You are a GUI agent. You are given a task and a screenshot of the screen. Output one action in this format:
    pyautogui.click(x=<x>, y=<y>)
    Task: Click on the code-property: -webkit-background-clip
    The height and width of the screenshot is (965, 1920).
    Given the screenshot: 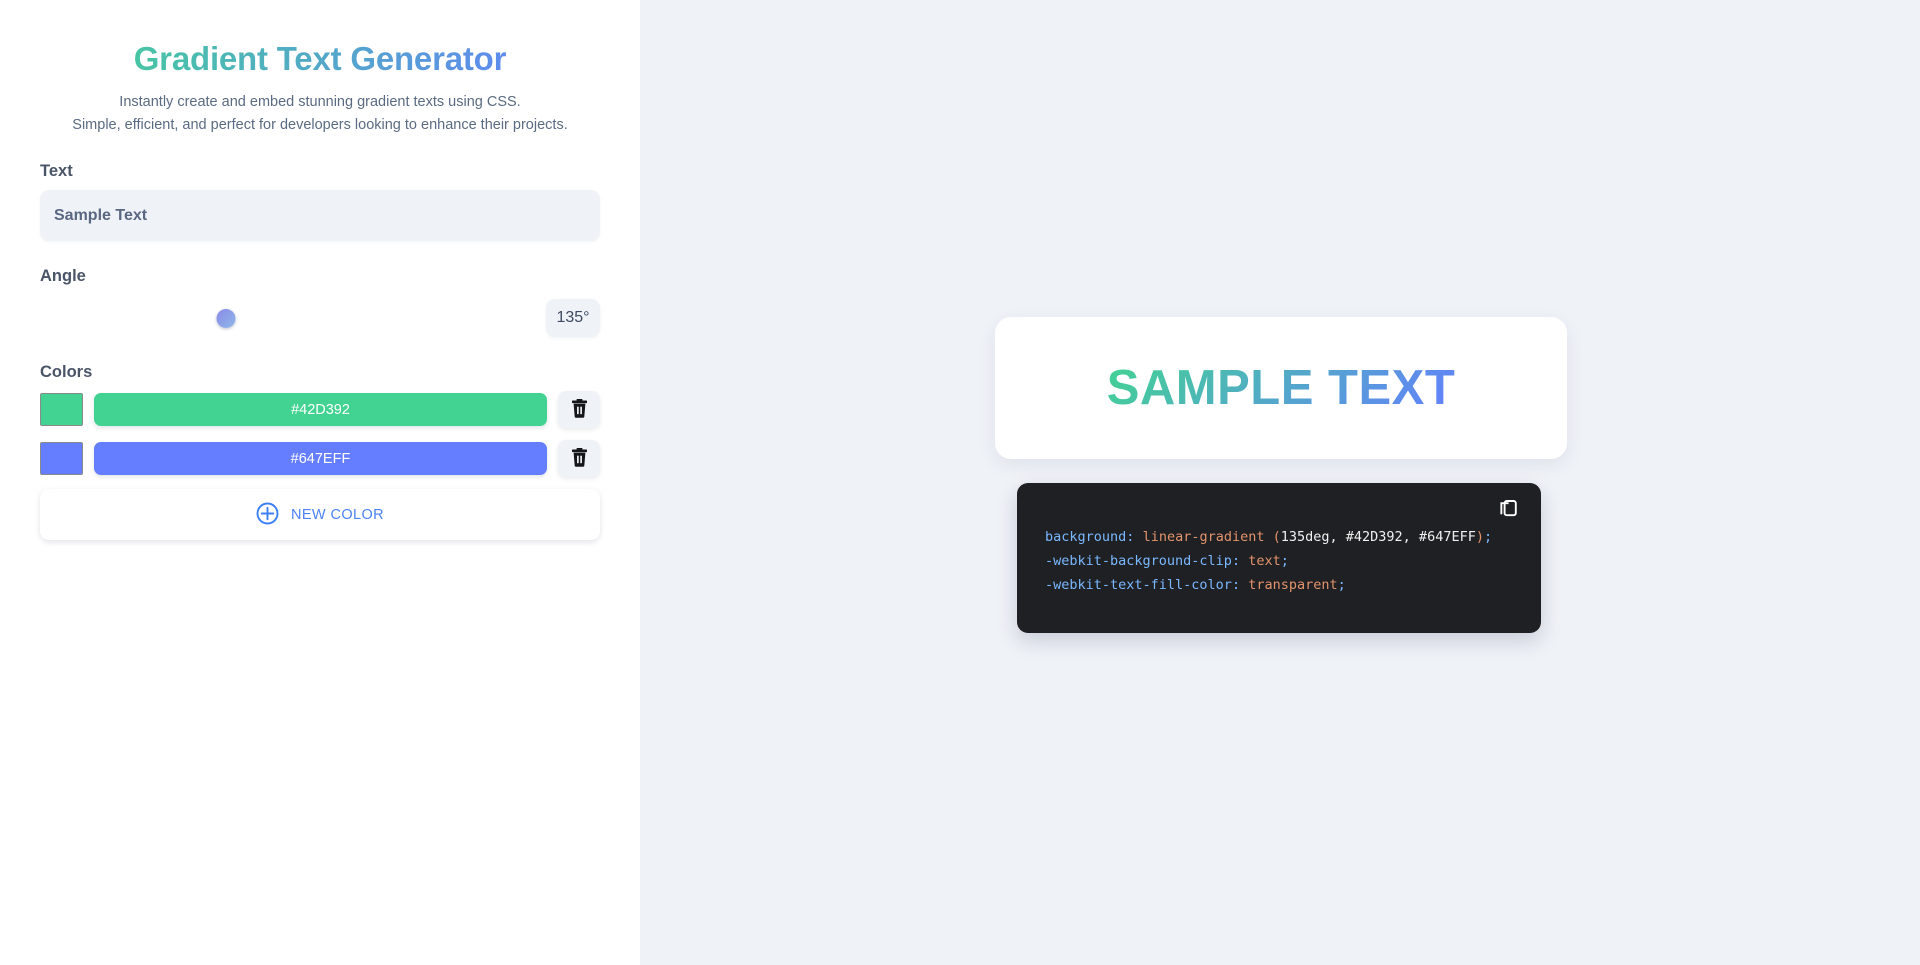 What is the action you would take?
    pyautogui.click(x=1138, y=561)
    